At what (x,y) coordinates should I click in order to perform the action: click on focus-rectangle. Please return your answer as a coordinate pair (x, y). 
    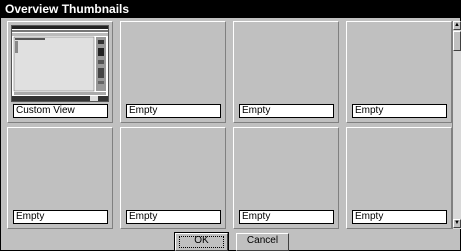
    Looking at the image, I should click on (201, 242).